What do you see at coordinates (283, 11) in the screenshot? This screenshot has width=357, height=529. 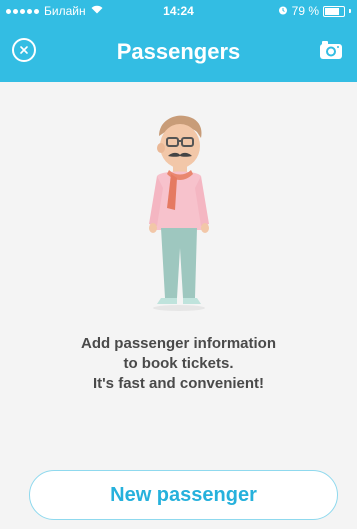 I see `alarm-icon` at bounding box center [283, 11].